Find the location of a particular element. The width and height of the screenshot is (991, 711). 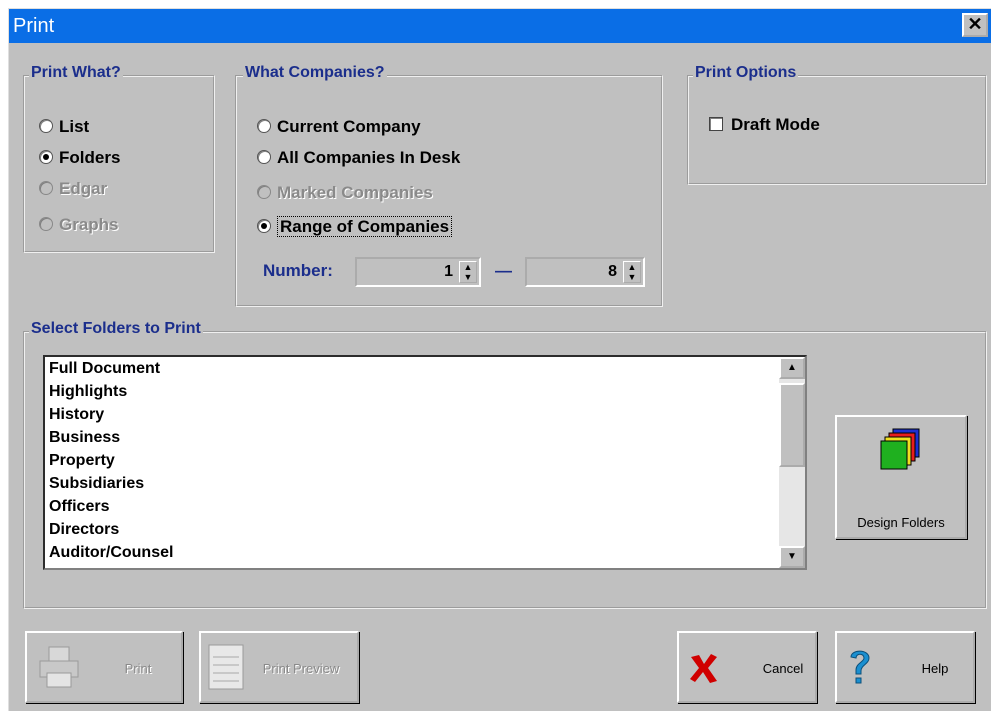

radio-label: Folders is located at coordinates (90, 157).